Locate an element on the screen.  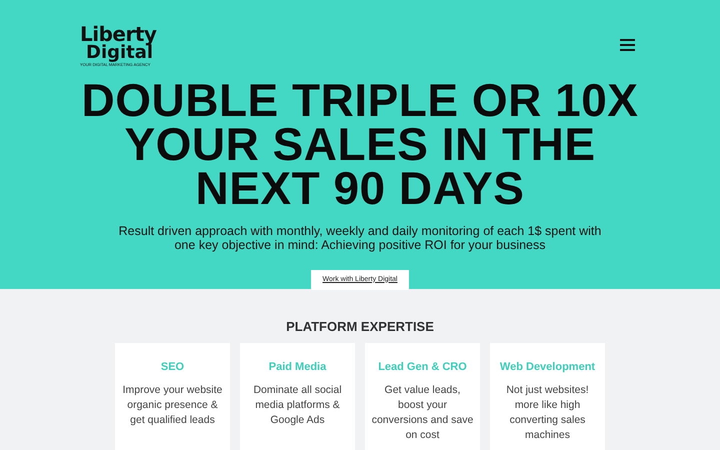
card-text: Get value leads, boost your conversions and save on cost is located at coordinates (422, 413).